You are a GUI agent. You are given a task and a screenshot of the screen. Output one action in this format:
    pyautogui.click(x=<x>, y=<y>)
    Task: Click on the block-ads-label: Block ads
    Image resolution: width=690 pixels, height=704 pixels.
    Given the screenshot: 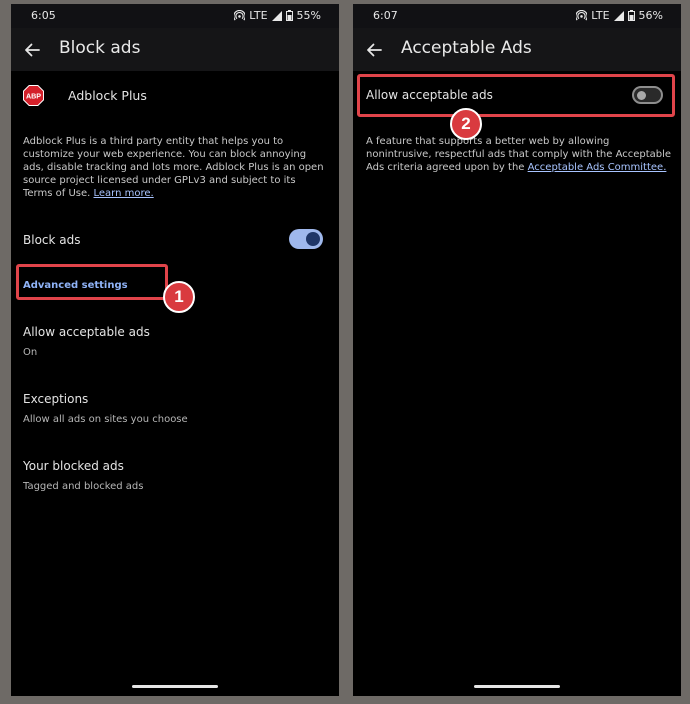 What is the action you would take?
    pyautogui.click(x=52, y=240)
    